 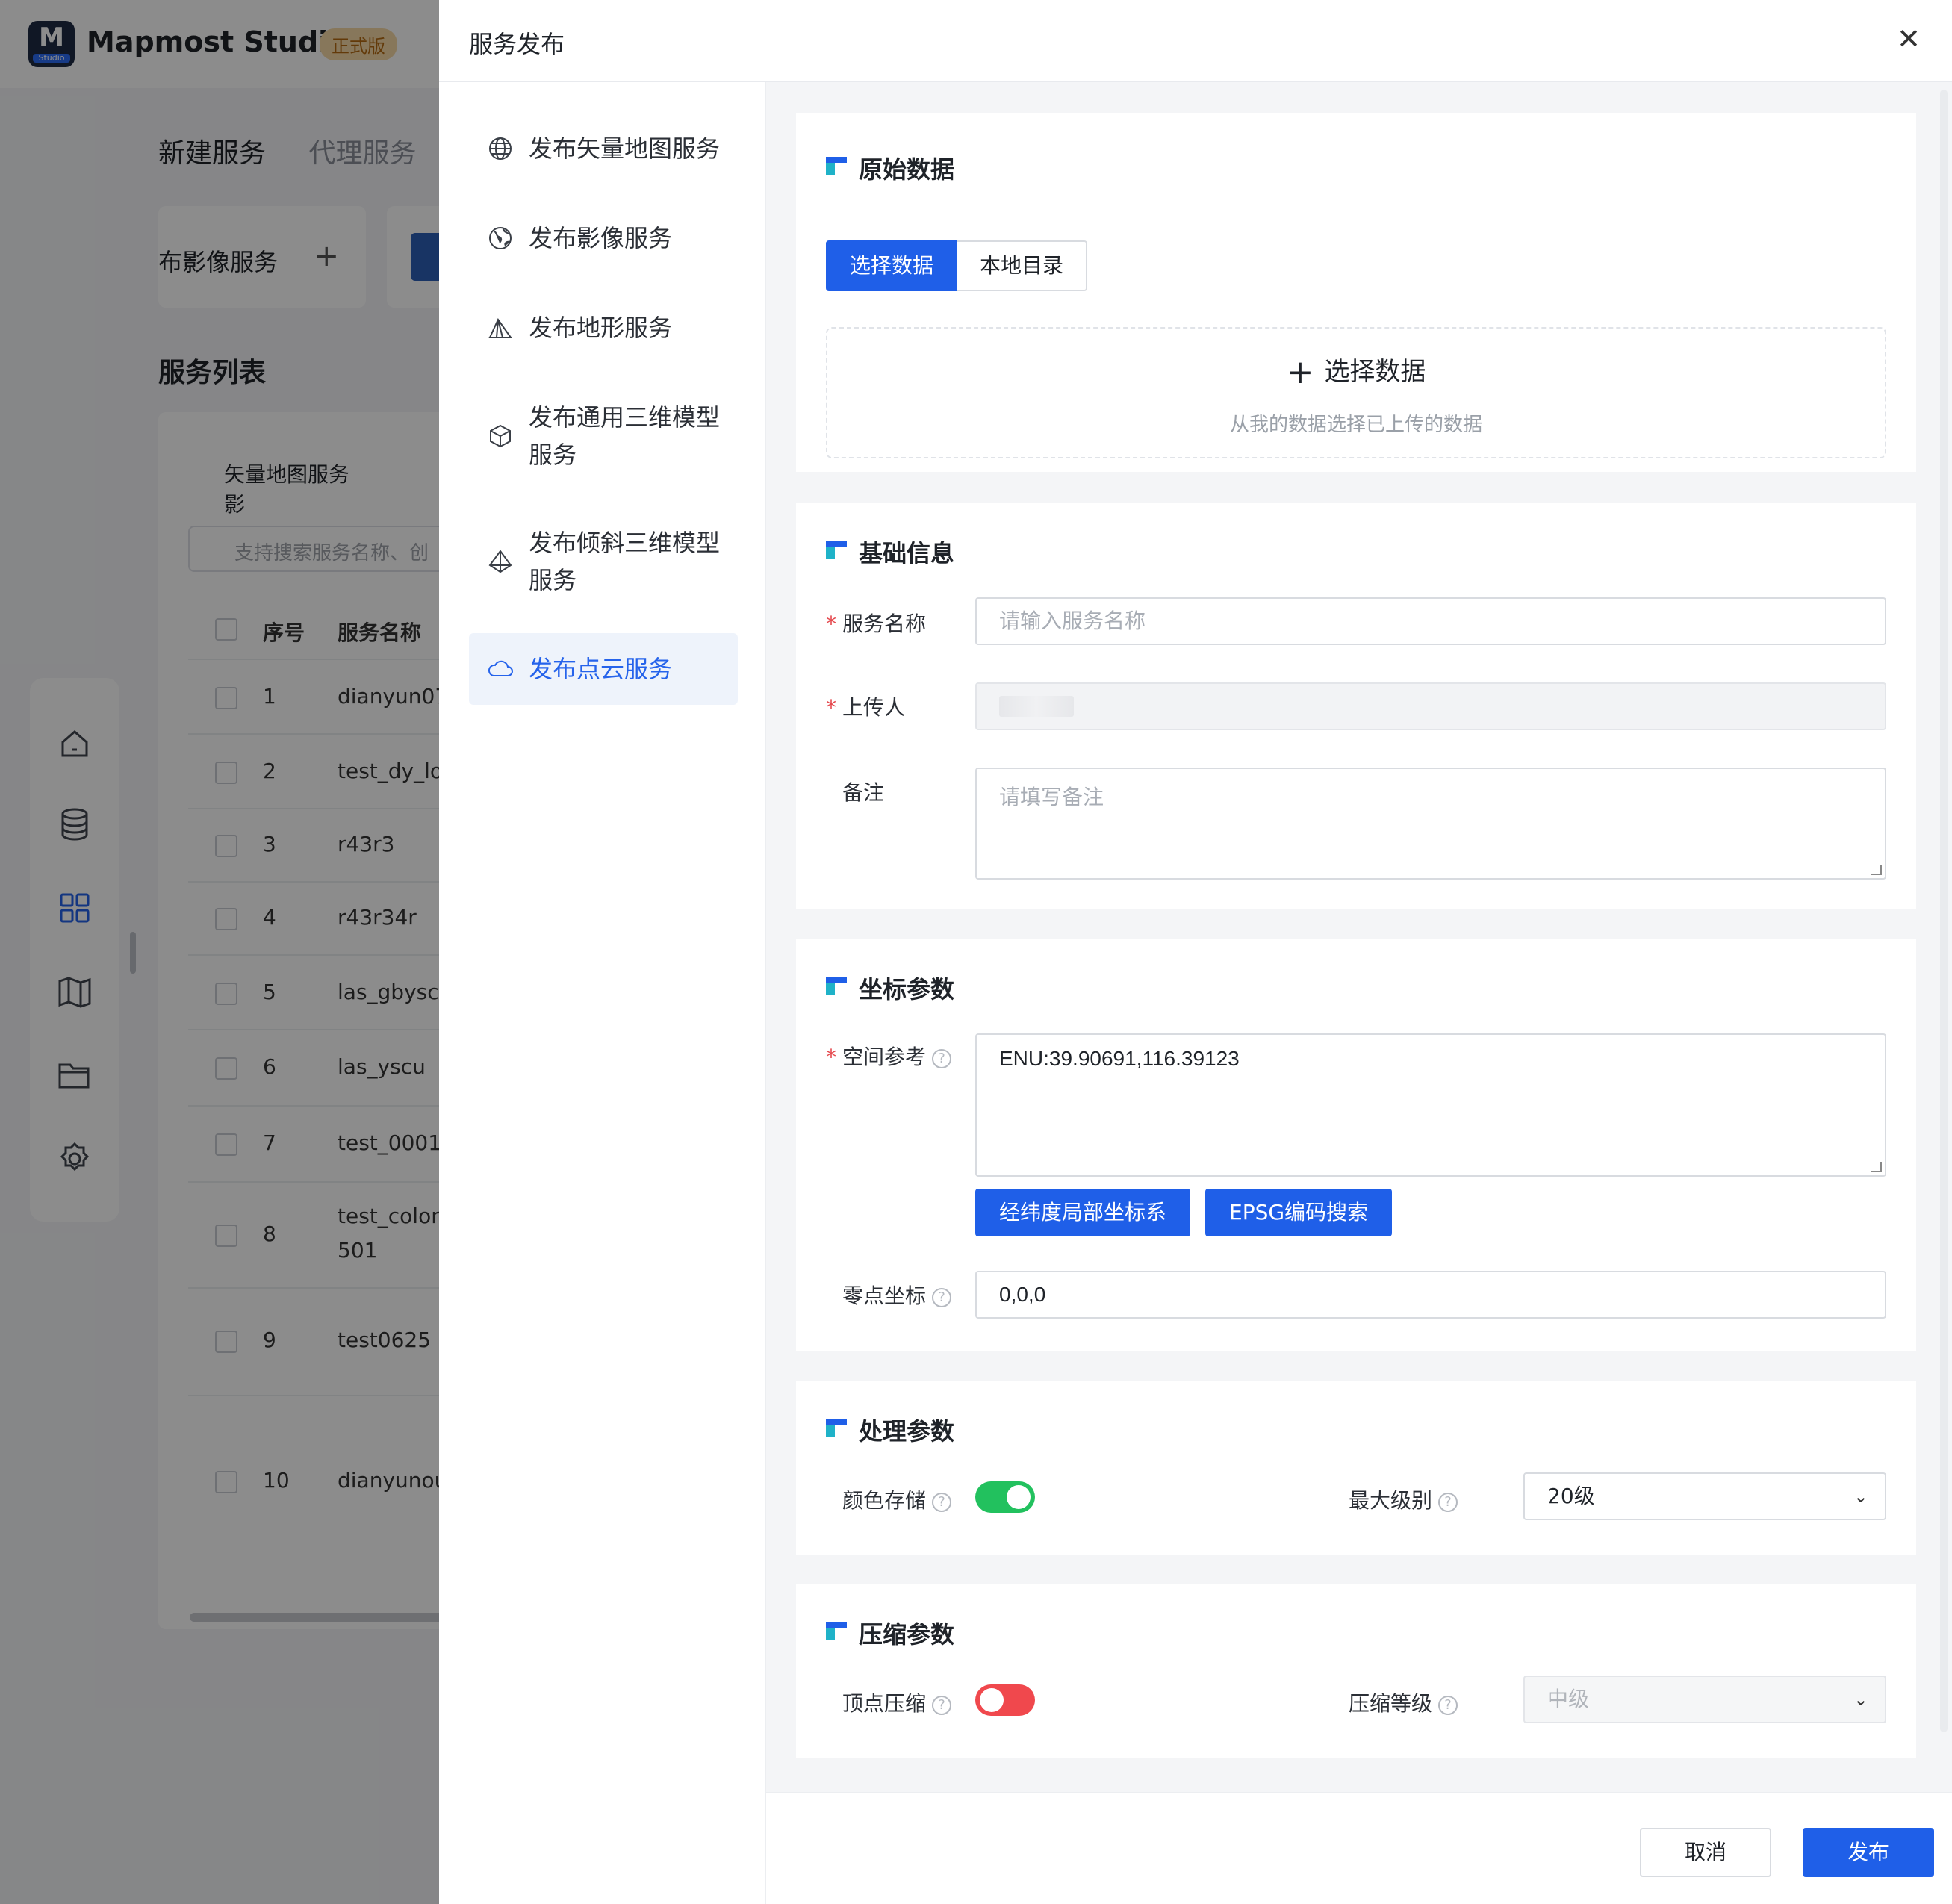 What do you see at coordinates (1300, 372) in the screenshot?
I see `plus-icon: +` at bounding box center [1300, 372].